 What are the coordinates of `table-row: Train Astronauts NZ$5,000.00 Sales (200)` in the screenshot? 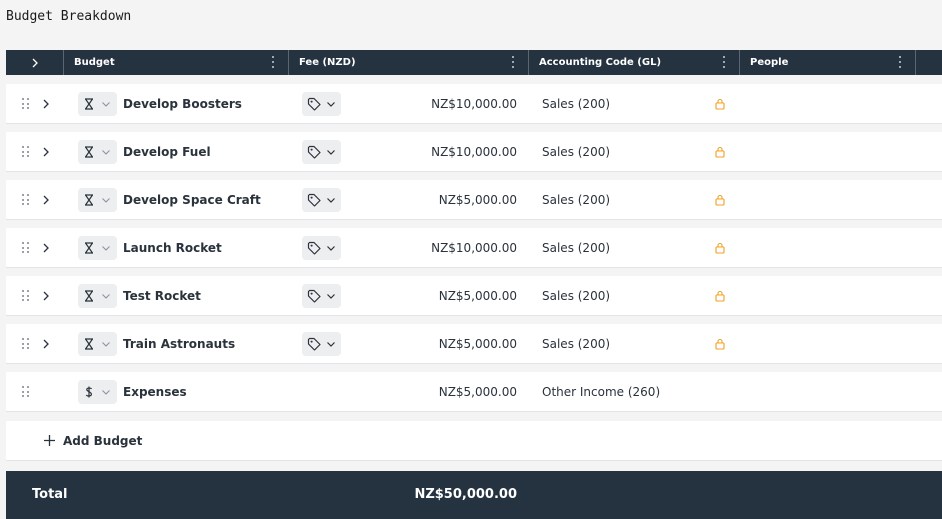 It's located at (474, 344).